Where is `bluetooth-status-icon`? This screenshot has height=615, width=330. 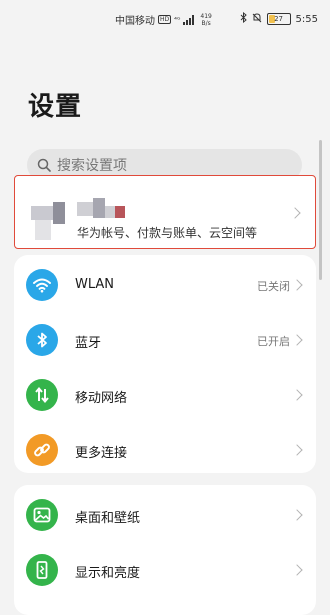
bluetooth-status-icon is located at coordinates (243, 18).